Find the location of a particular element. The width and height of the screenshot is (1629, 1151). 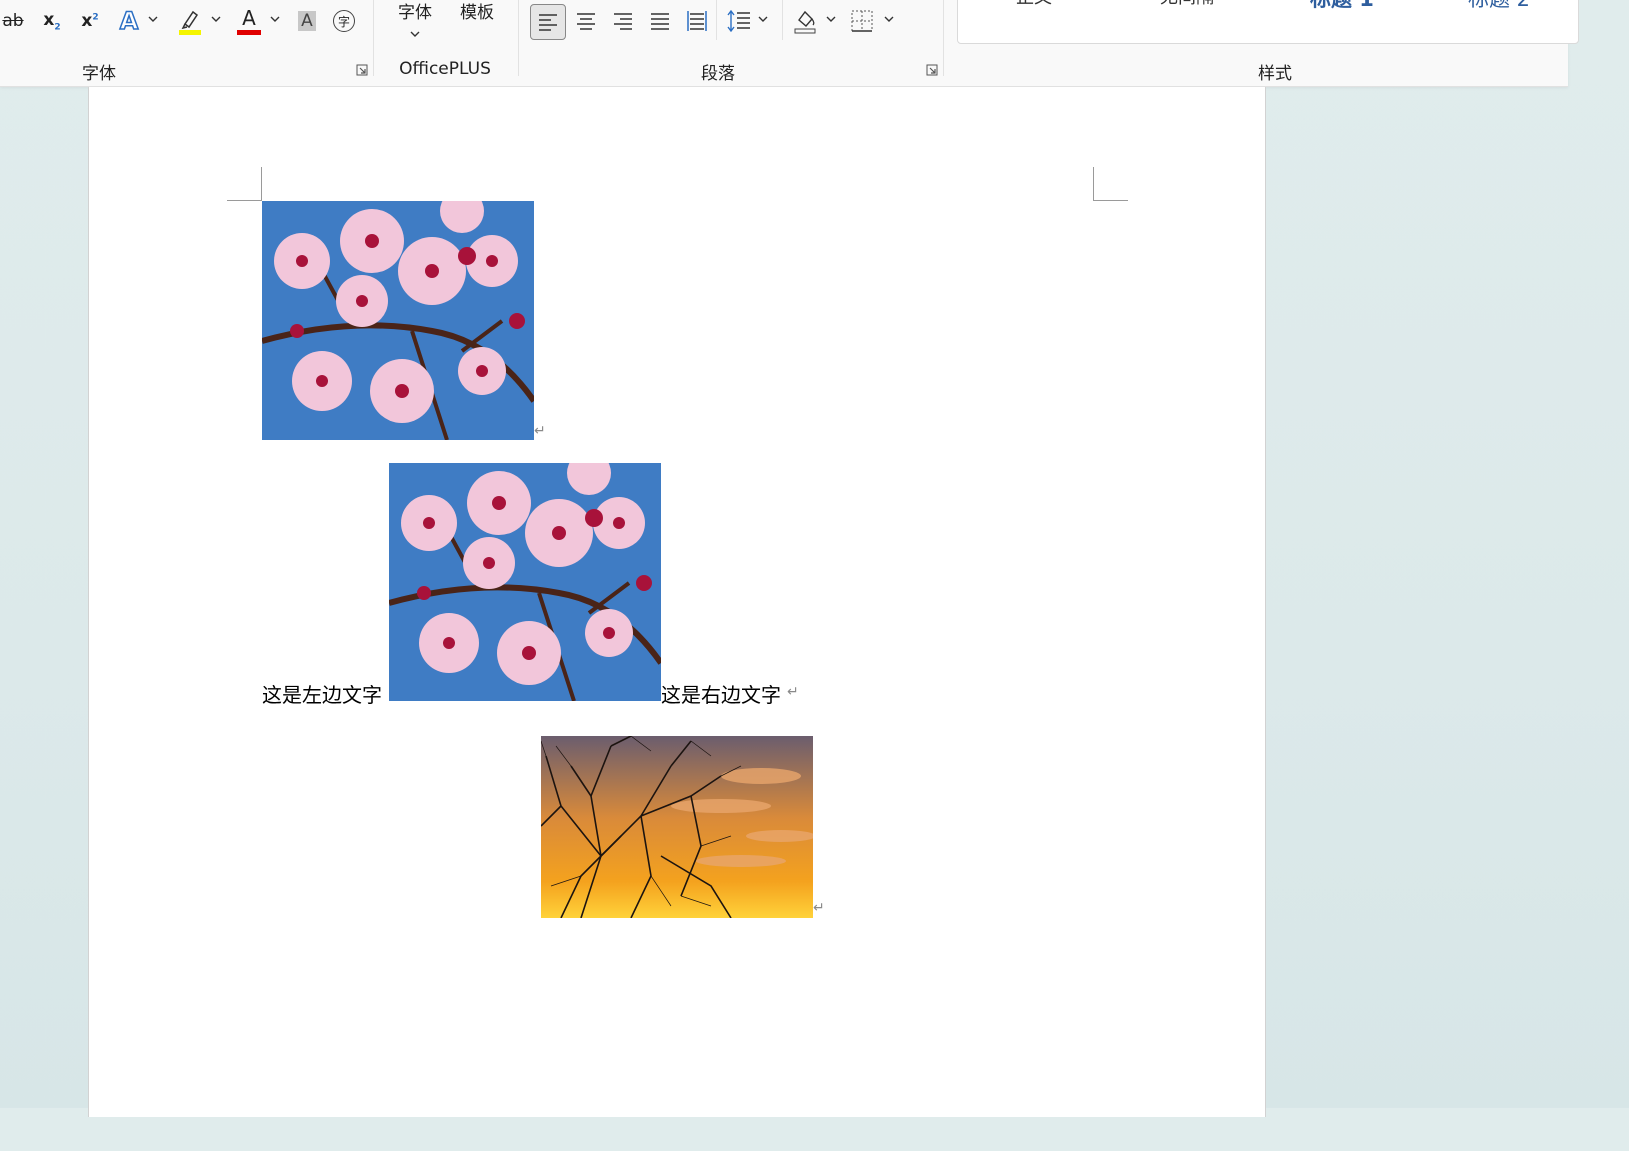

cherry-blossom-inline-image is located at coordinates (525, 582).